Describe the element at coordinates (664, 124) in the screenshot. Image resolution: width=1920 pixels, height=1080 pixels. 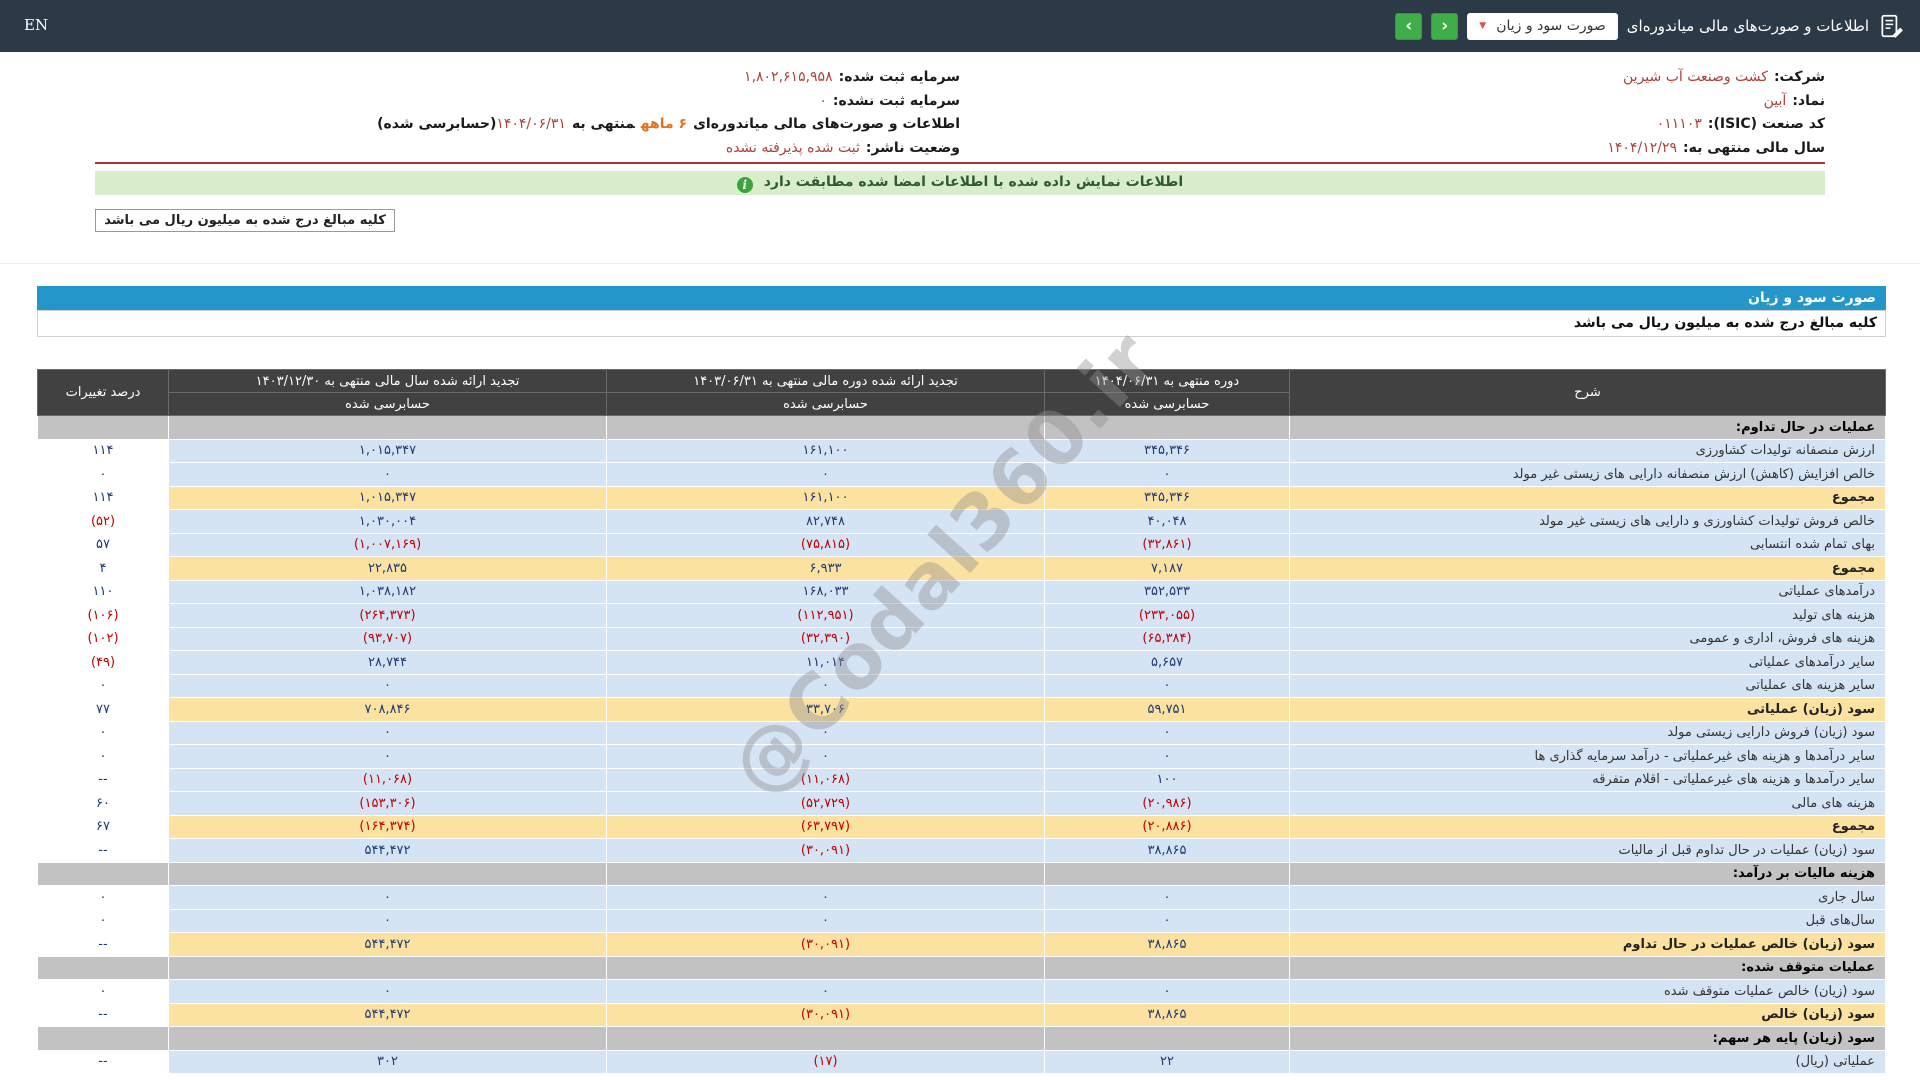
I see `period-duration: ۶ ماهه` at that location.